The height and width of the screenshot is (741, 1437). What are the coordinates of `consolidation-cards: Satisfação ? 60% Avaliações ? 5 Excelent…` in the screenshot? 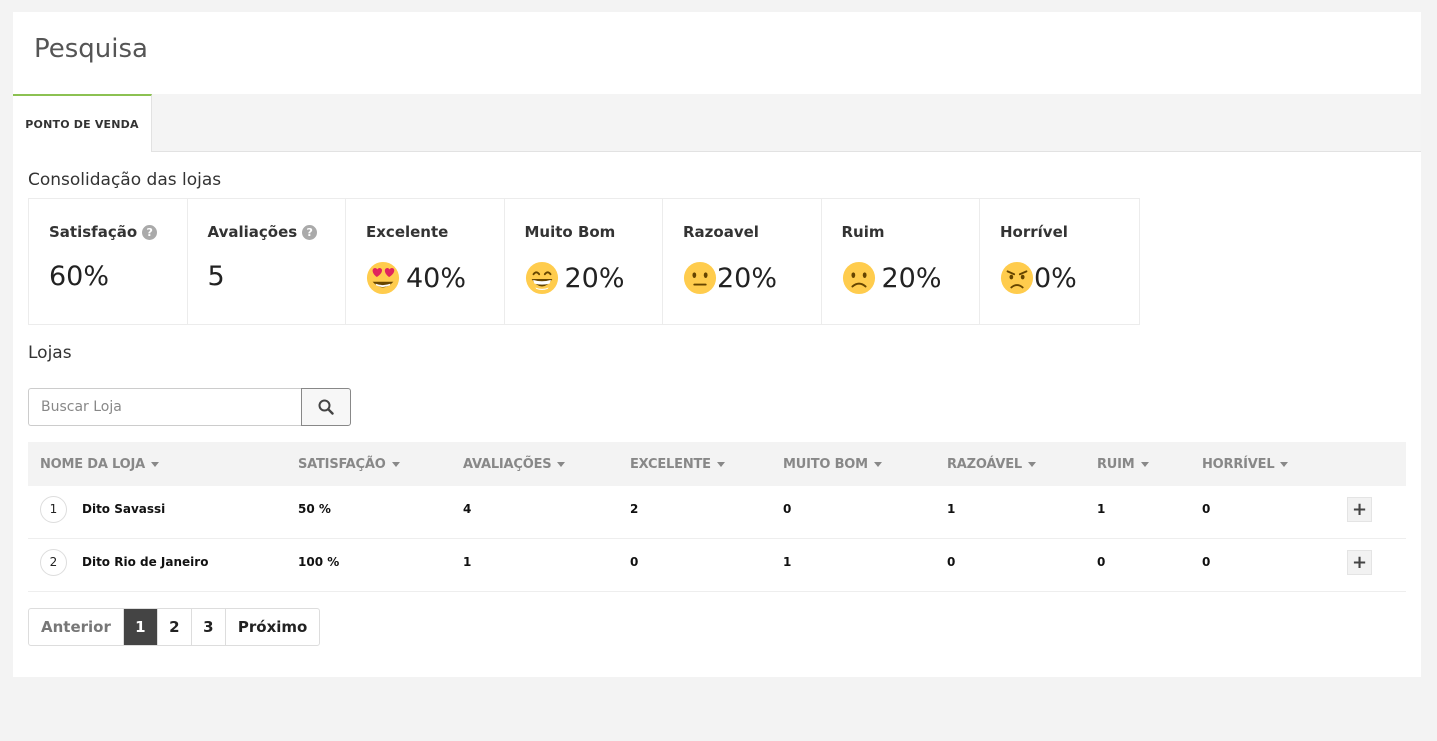 It's located at (584, 261).